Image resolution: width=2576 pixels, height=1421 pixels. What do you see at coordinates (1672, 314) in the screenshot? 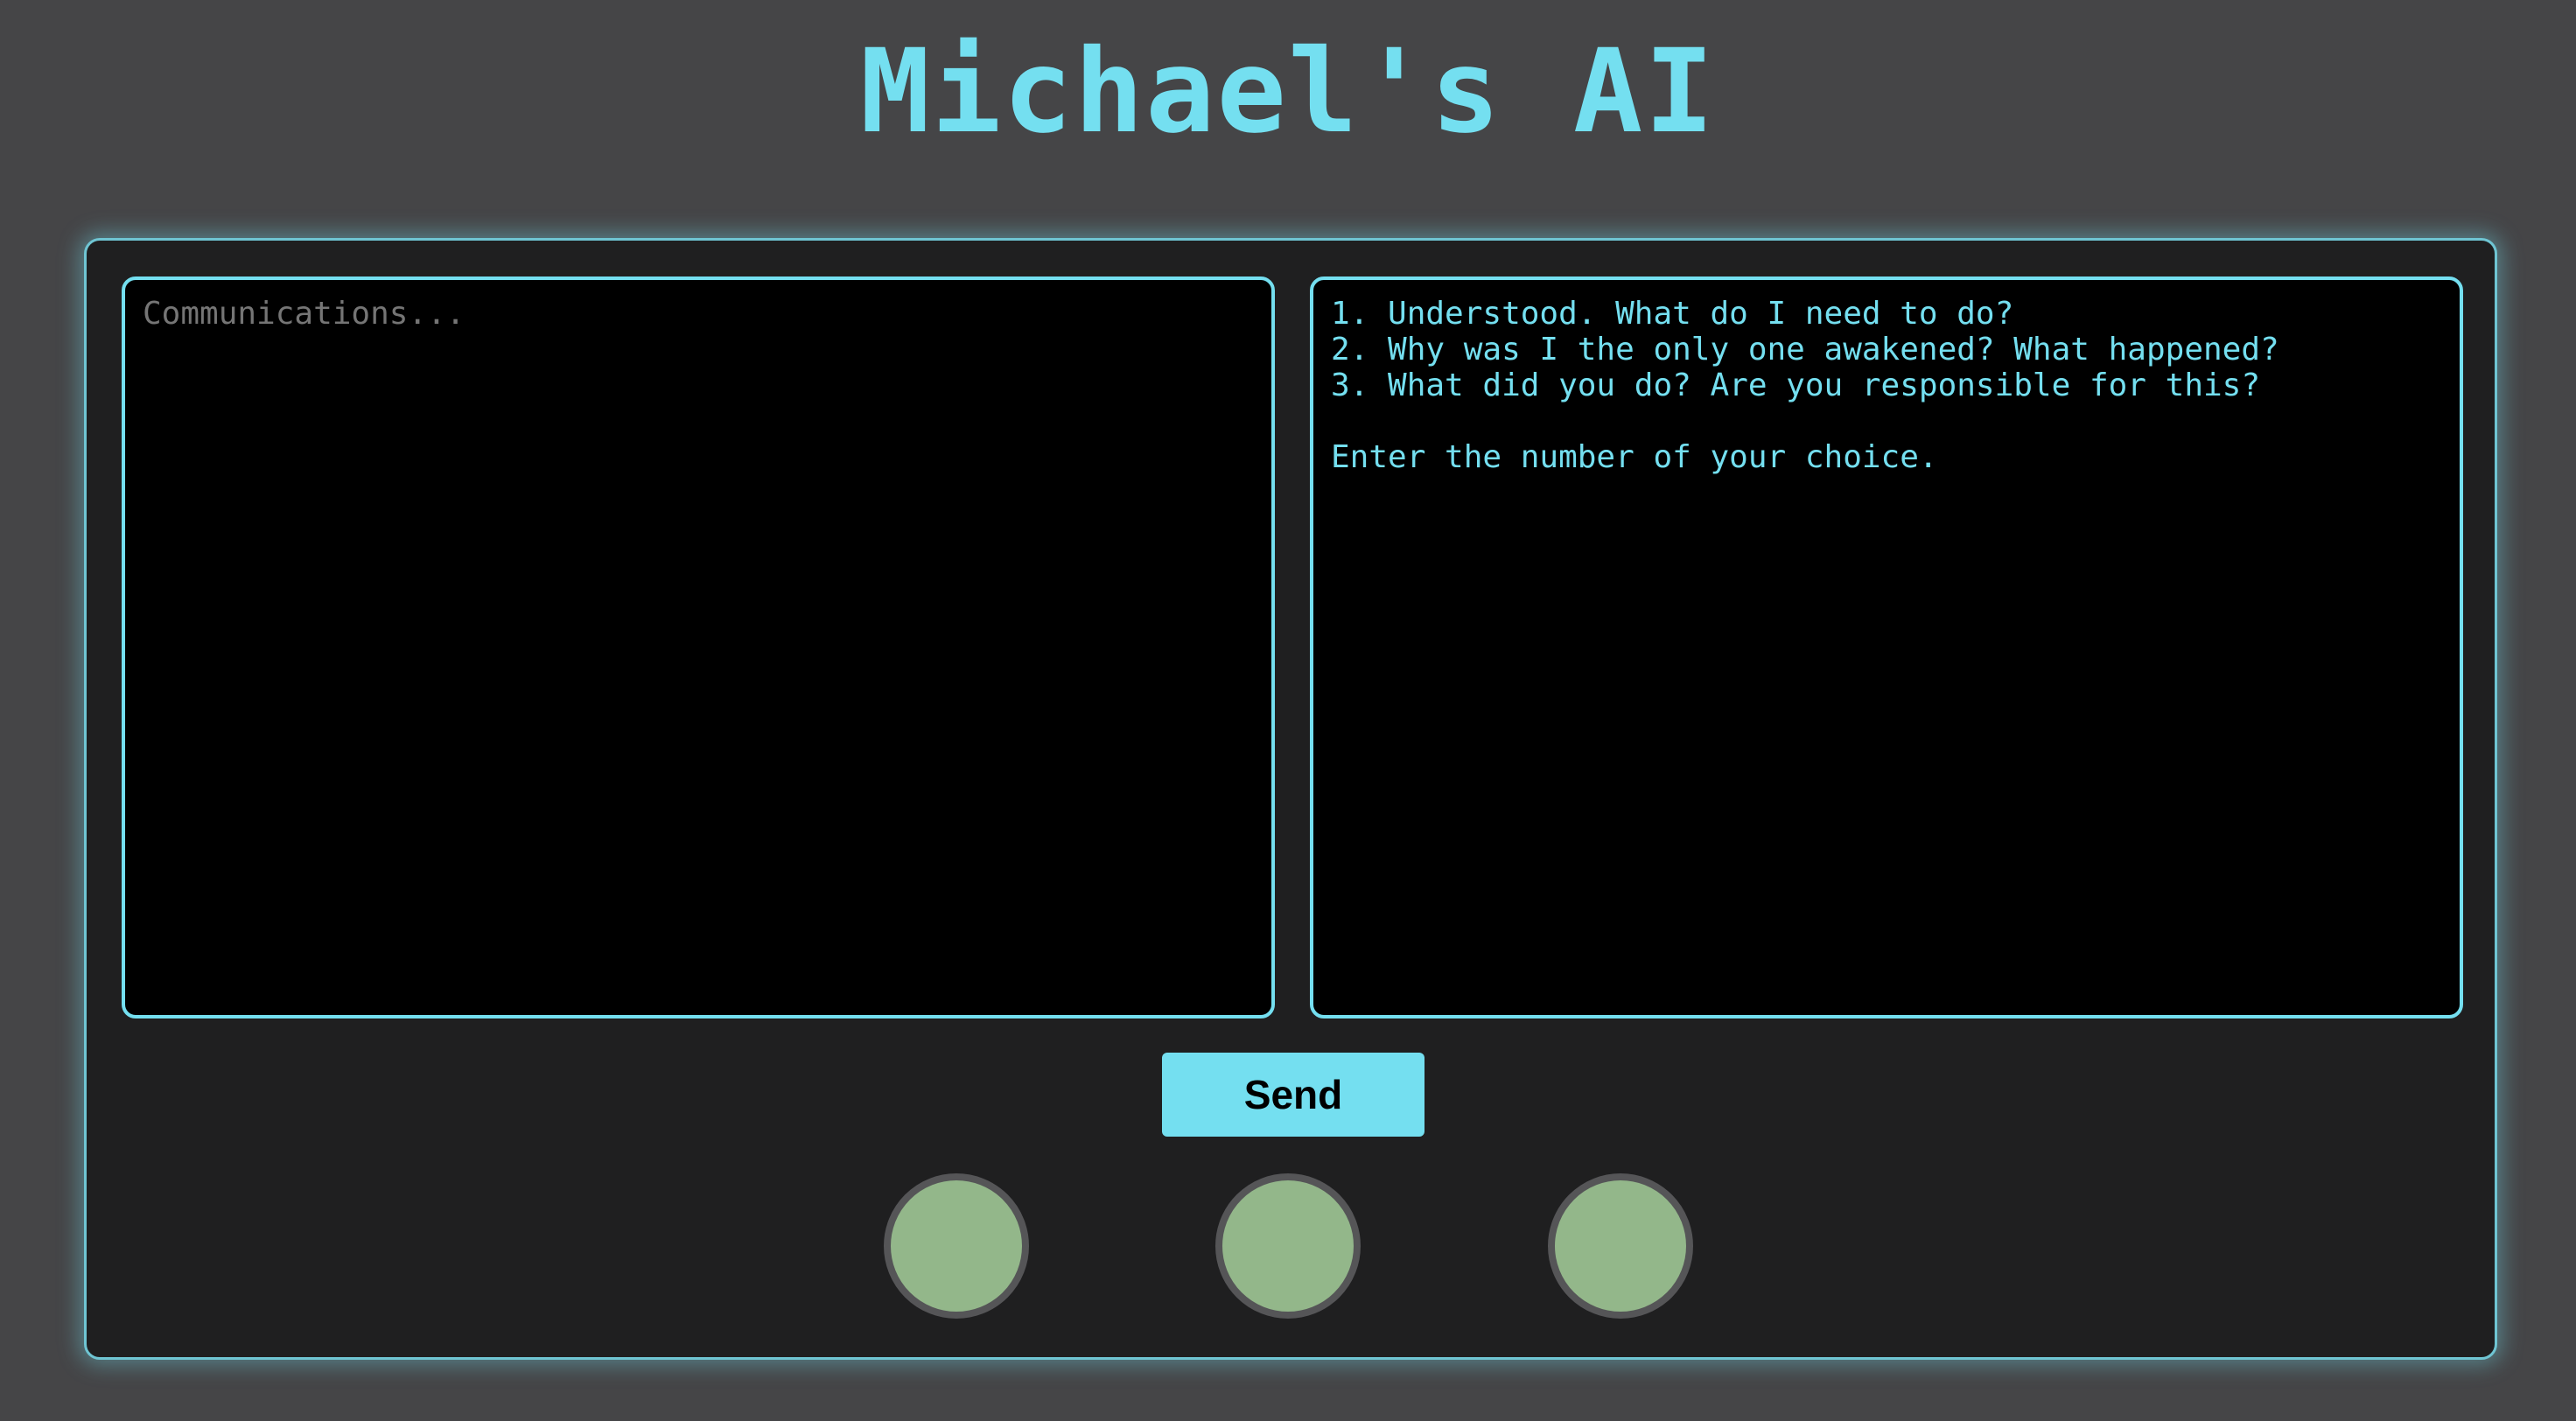
I see `output-line: 1. Understood. What do I need to do?` at bounding box center [1672, 314].